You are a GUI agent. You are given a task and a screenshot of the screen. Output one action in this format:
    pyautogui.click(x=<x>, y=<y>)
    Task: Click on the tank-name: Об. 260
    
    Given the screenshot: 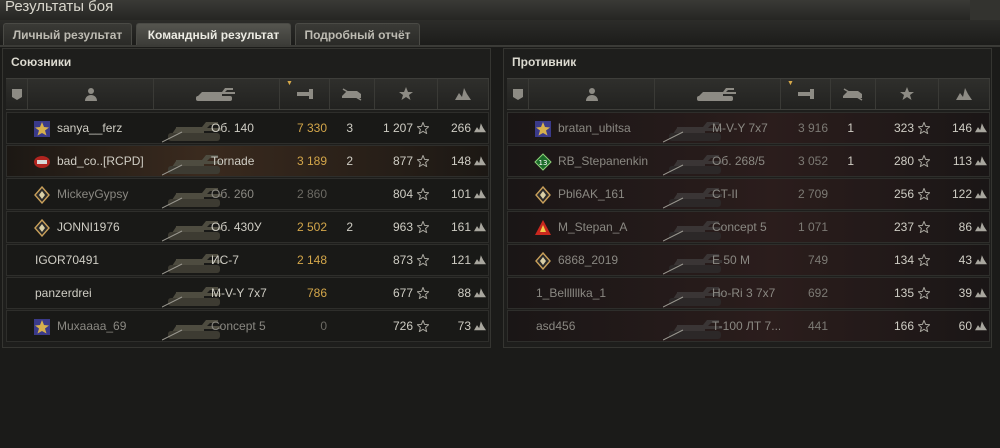 What is the action you would take?
    pyautogui.click(x=232, y=194)
    